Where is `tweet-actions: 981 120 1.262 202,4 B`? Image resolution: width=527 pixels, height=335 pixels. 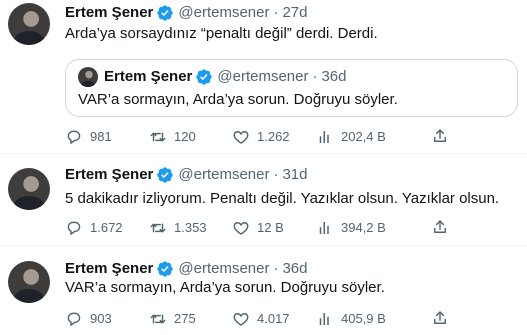 tweet-actions: 981 120 1.262 202,4 B is located at coordinates (260, 137).